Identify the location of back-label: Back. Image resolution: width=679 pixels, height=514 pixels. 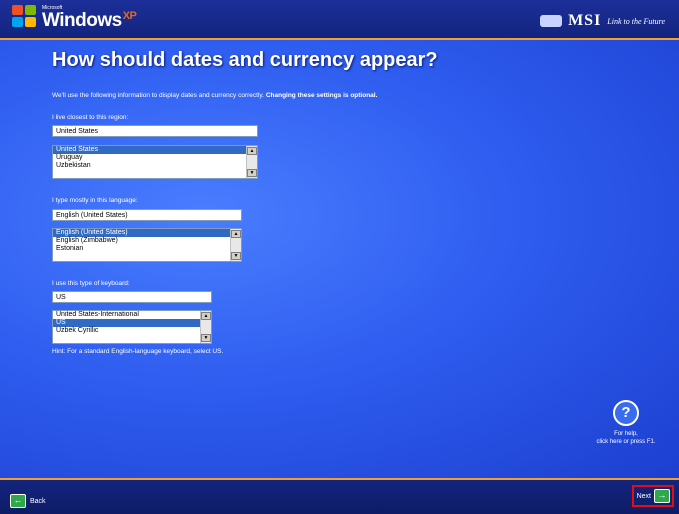
(38, 501).